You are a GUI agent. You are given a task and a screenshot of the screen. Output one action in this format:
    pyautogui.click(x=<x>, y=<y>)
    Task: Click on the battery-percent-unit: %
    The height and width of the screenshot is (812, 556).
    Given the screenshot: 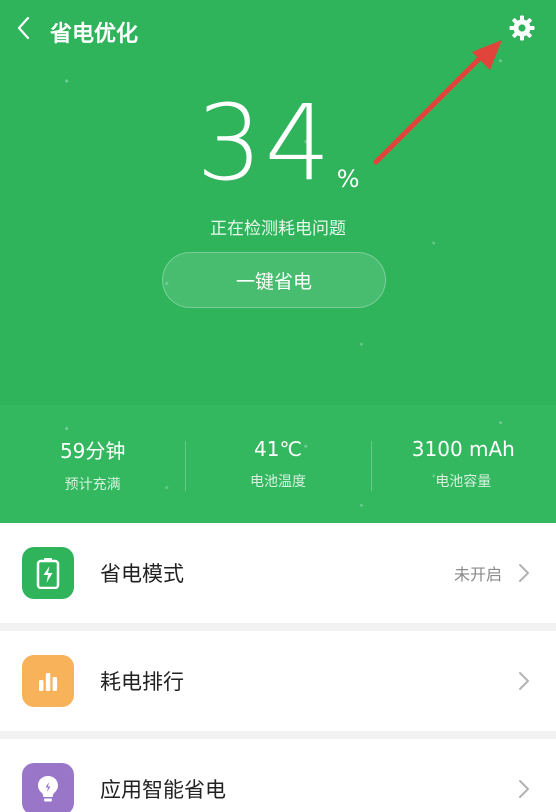 What is the action you would take?
    pyautogui.click(x=348, y=179)
    